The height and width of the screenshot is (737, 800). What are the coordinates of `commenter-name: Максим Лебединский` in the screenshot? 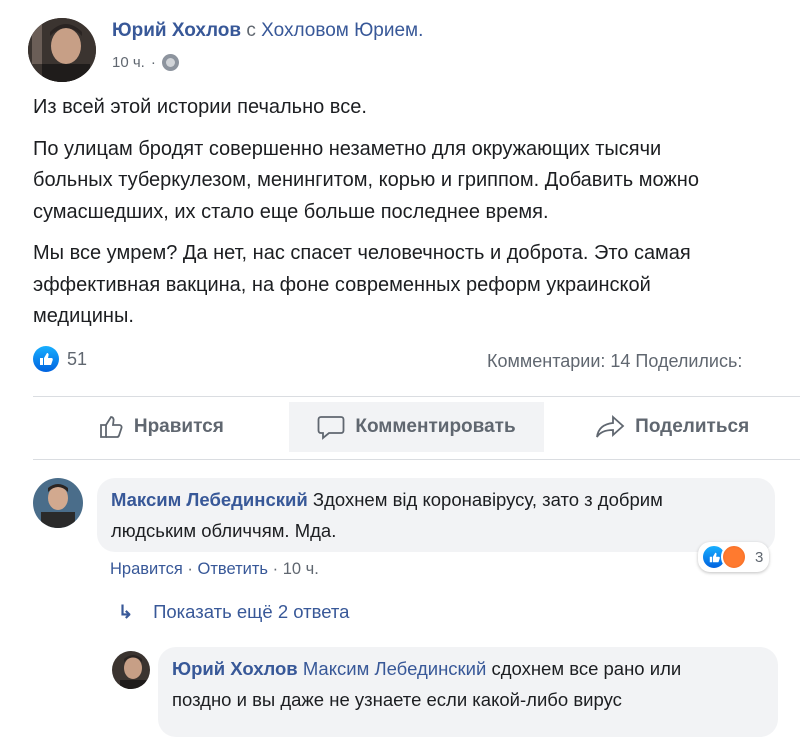 It's located at (209, 499).